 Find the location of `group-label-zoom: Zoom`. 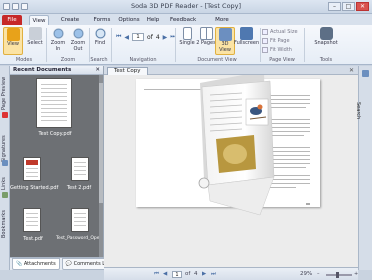

group-label-zoom: Zoom is located at coordinates (68, 60).